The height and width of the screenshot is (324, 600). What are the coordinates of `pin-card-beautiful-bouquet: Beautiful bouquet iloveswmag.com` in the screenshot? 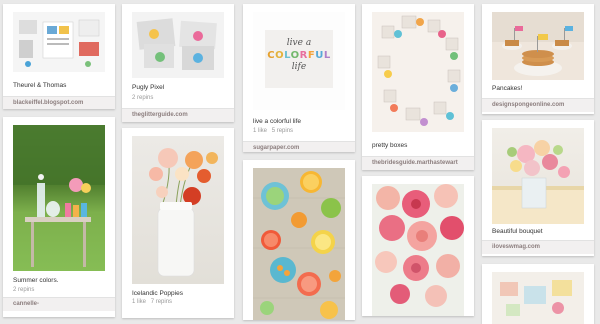 It's located at (538, 188).